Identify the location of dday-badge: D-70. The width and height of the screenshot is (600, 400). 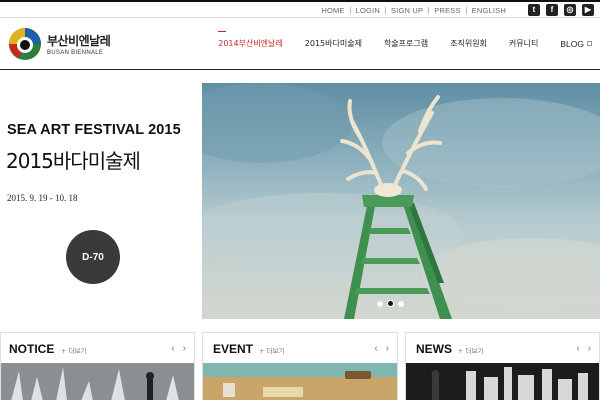
(93, 257).